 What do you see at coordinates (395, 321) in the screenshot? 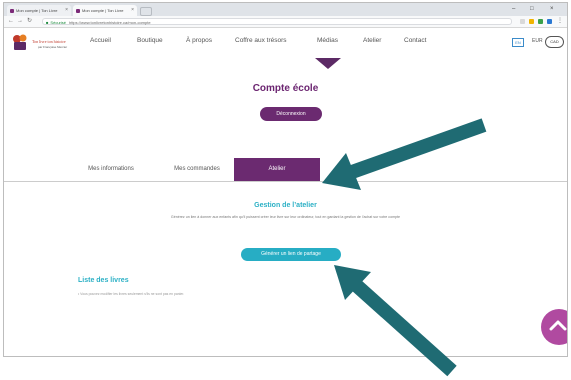
I see `arrow-pointing-to-share-button-icon` at bounding box center [395, 321].